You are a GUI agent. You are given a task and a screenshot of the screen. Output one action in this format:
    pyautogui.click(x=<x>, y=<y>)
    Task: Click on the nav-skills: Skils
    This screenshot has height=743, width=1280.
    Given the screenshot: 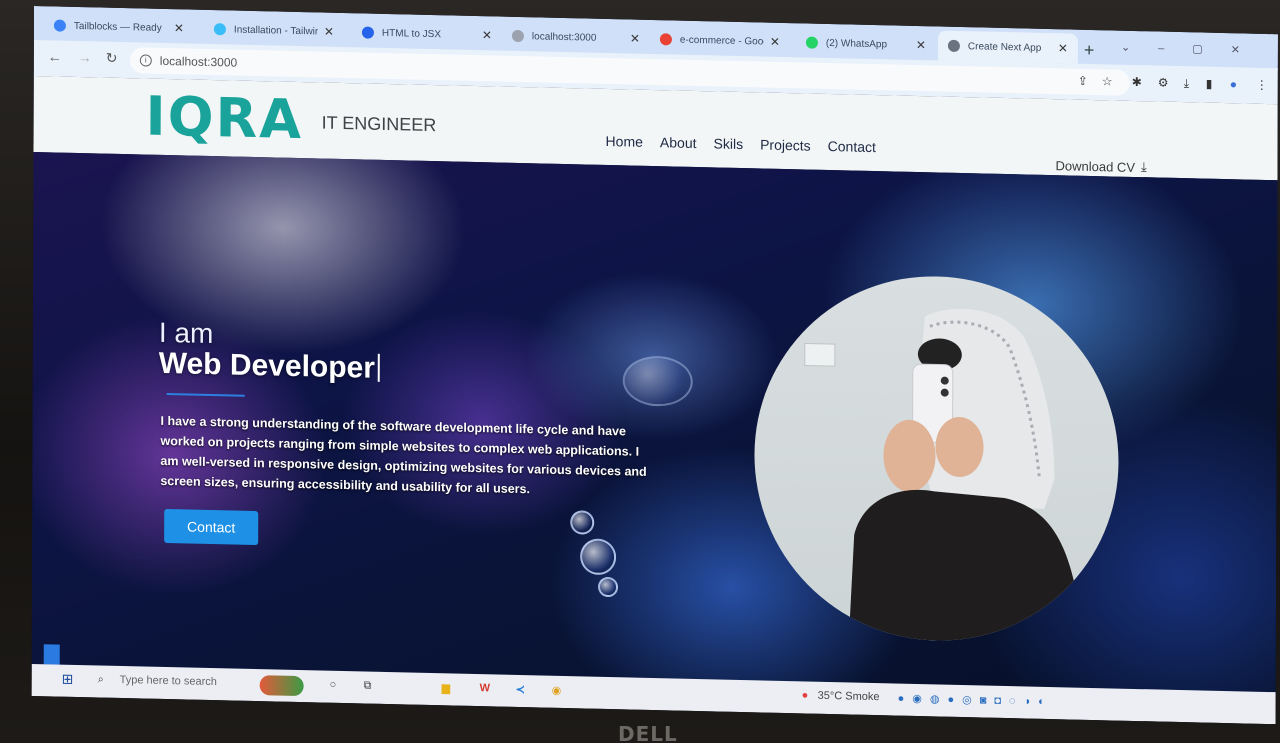 What is the action you would take?
    pyautogui.click(x=728, y=143)
    